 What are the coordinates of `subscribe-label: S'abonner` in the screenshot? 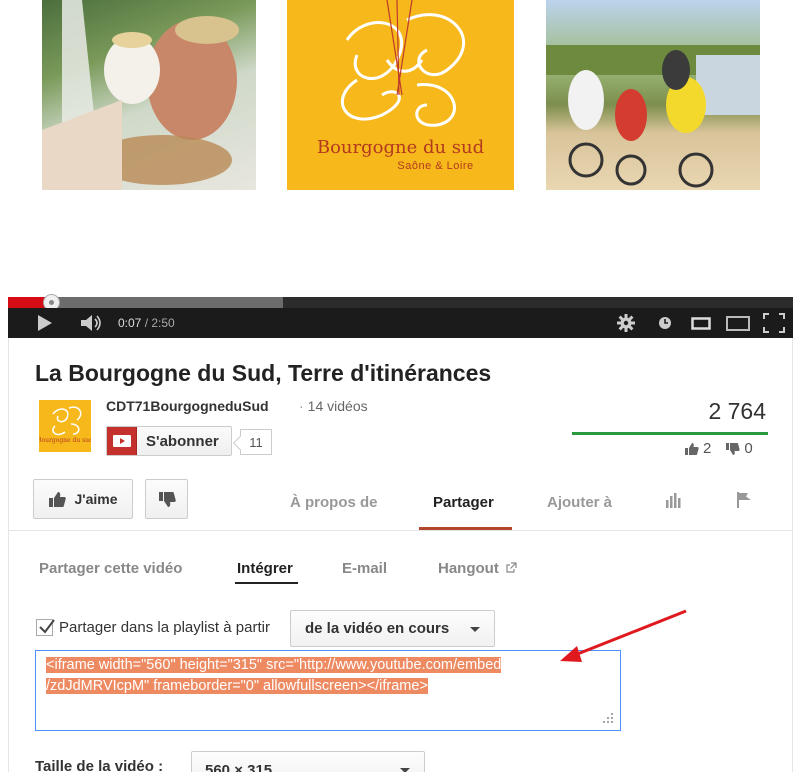 It's located at (182, 441).